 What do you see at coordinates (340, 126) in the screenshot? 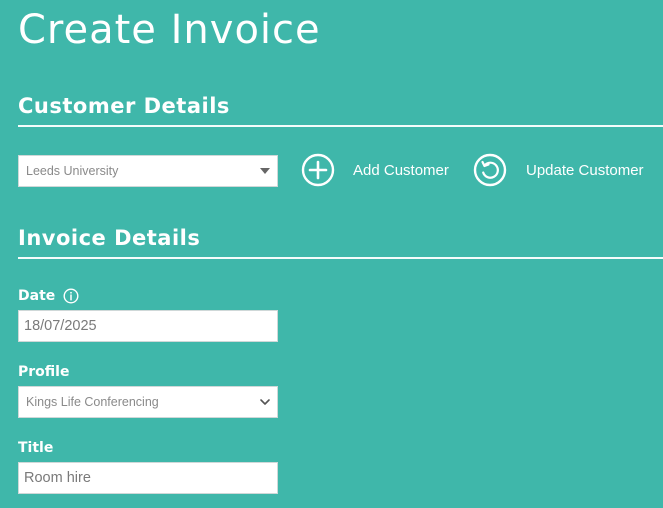
I see `customer-details-divider` at bounding box center [340, 126].